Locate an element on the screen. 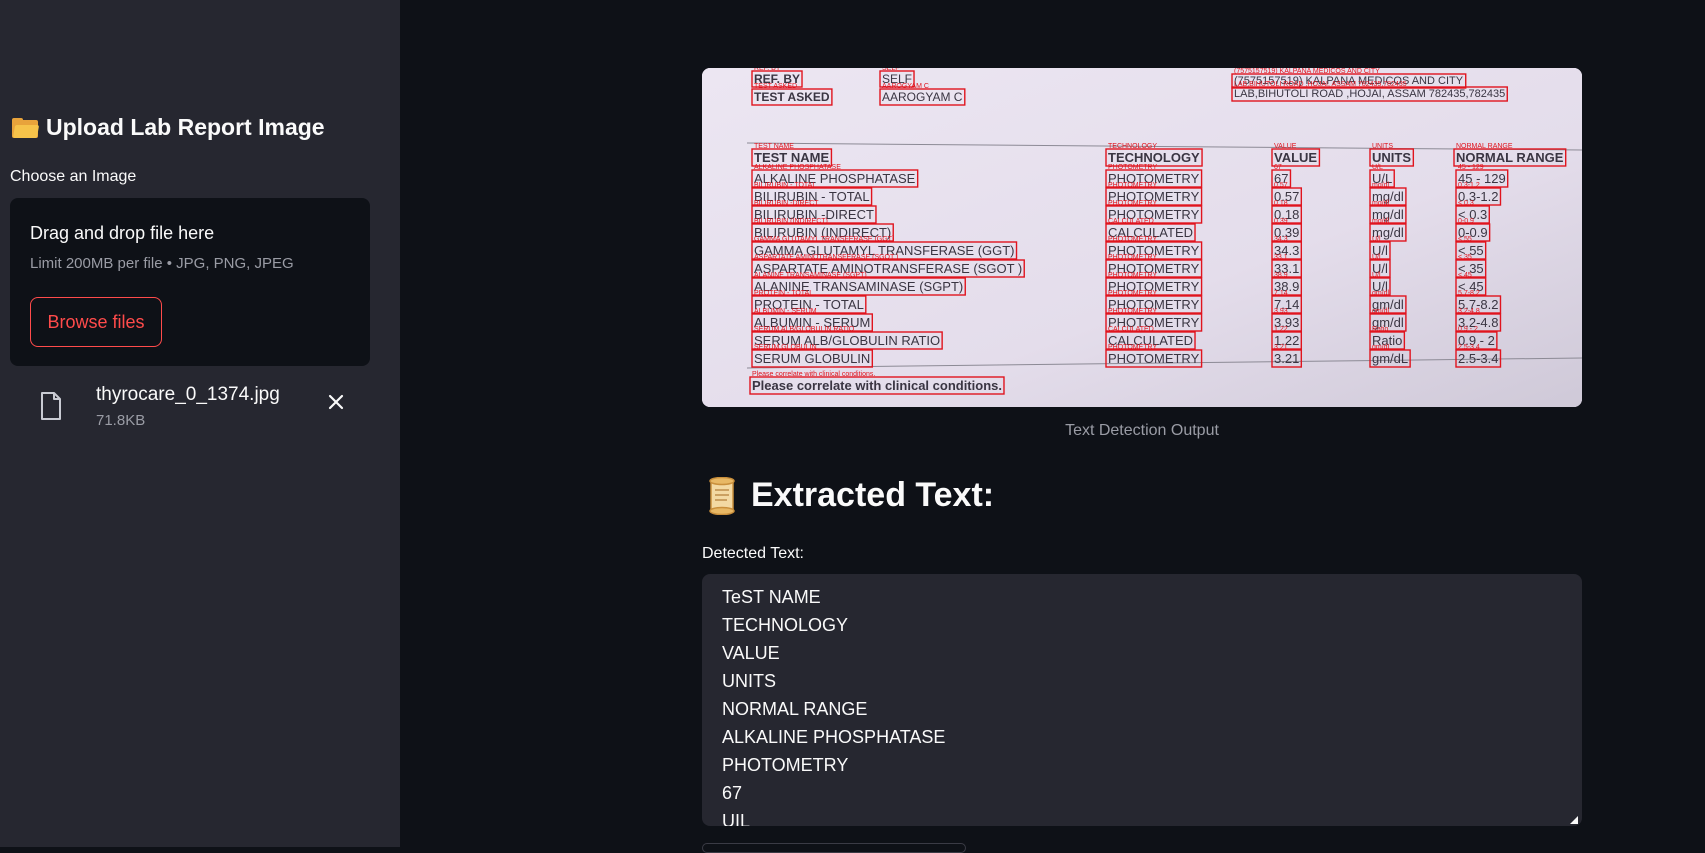 The height and width of the screenshot is (853, 1705). detection-label: 3.93 is located at coordinates (1281, 311).